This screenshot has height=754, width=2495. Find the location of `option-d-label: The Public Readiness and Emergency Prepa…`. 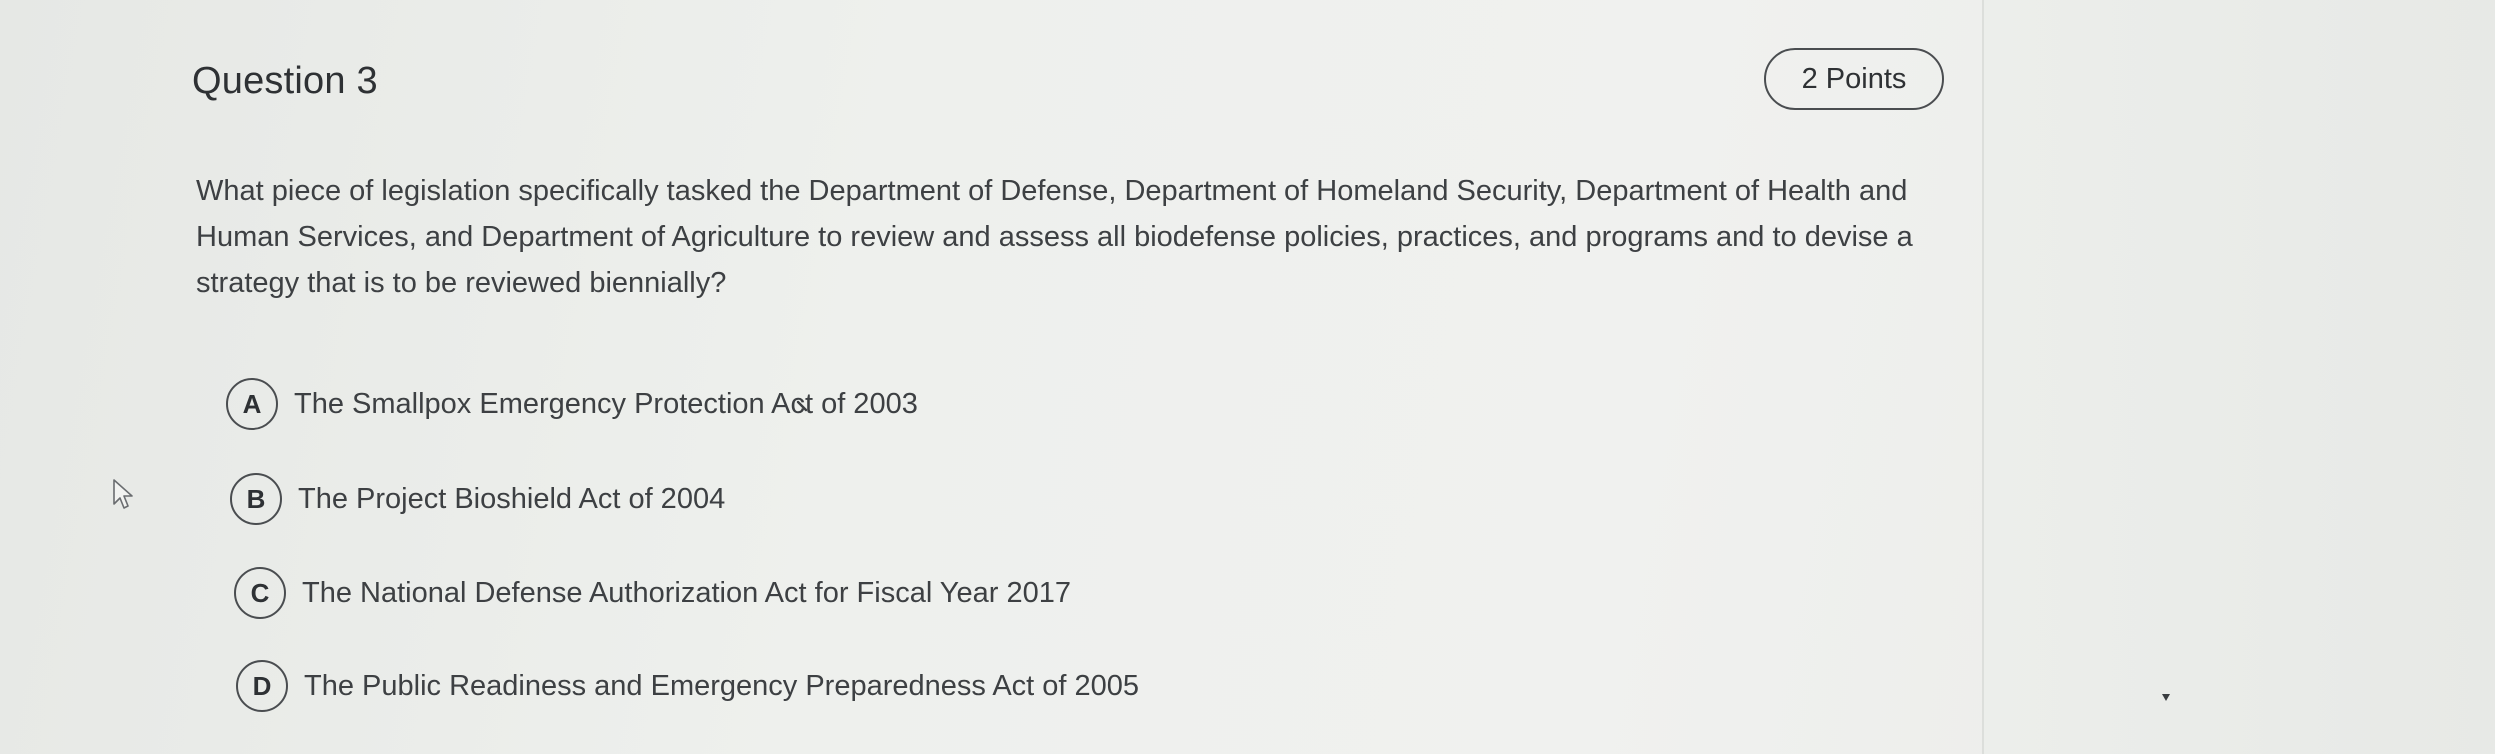

option-d-label: The Public Readiness and Emergency Prepa… is located at coordinates (721, 686).